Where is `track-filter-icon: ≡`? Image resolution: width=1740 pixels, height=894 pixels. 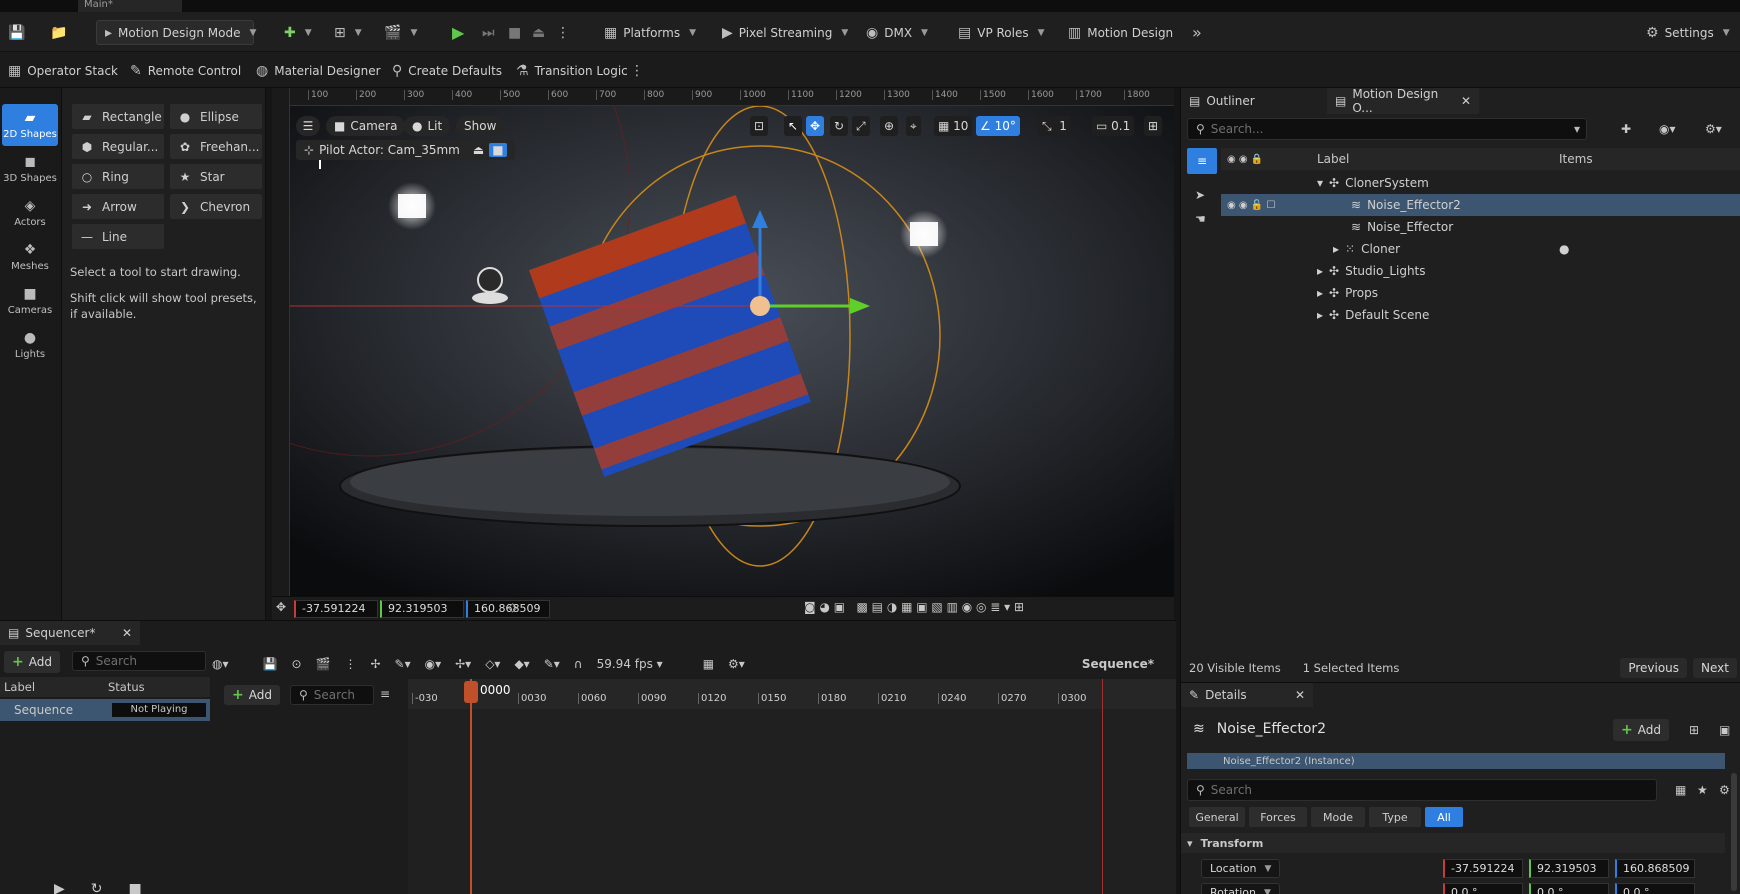
track-filter-icon: ≡ is located at coordinates (385, 694).